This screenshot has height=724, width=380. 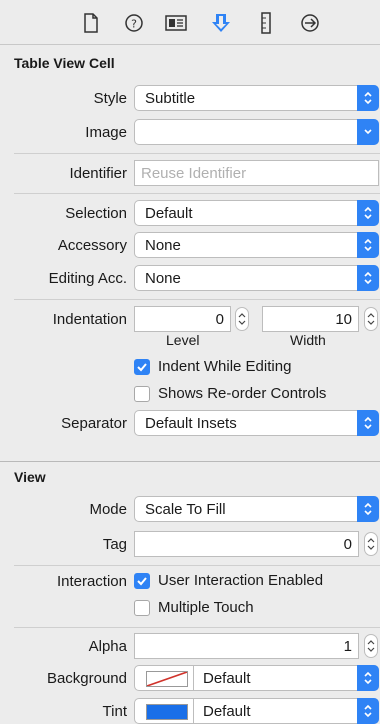 What do you see at coordinates (219, 319) in the screenshot?
I see `indentation-level-value: 0` at bounding box center [219, 319].